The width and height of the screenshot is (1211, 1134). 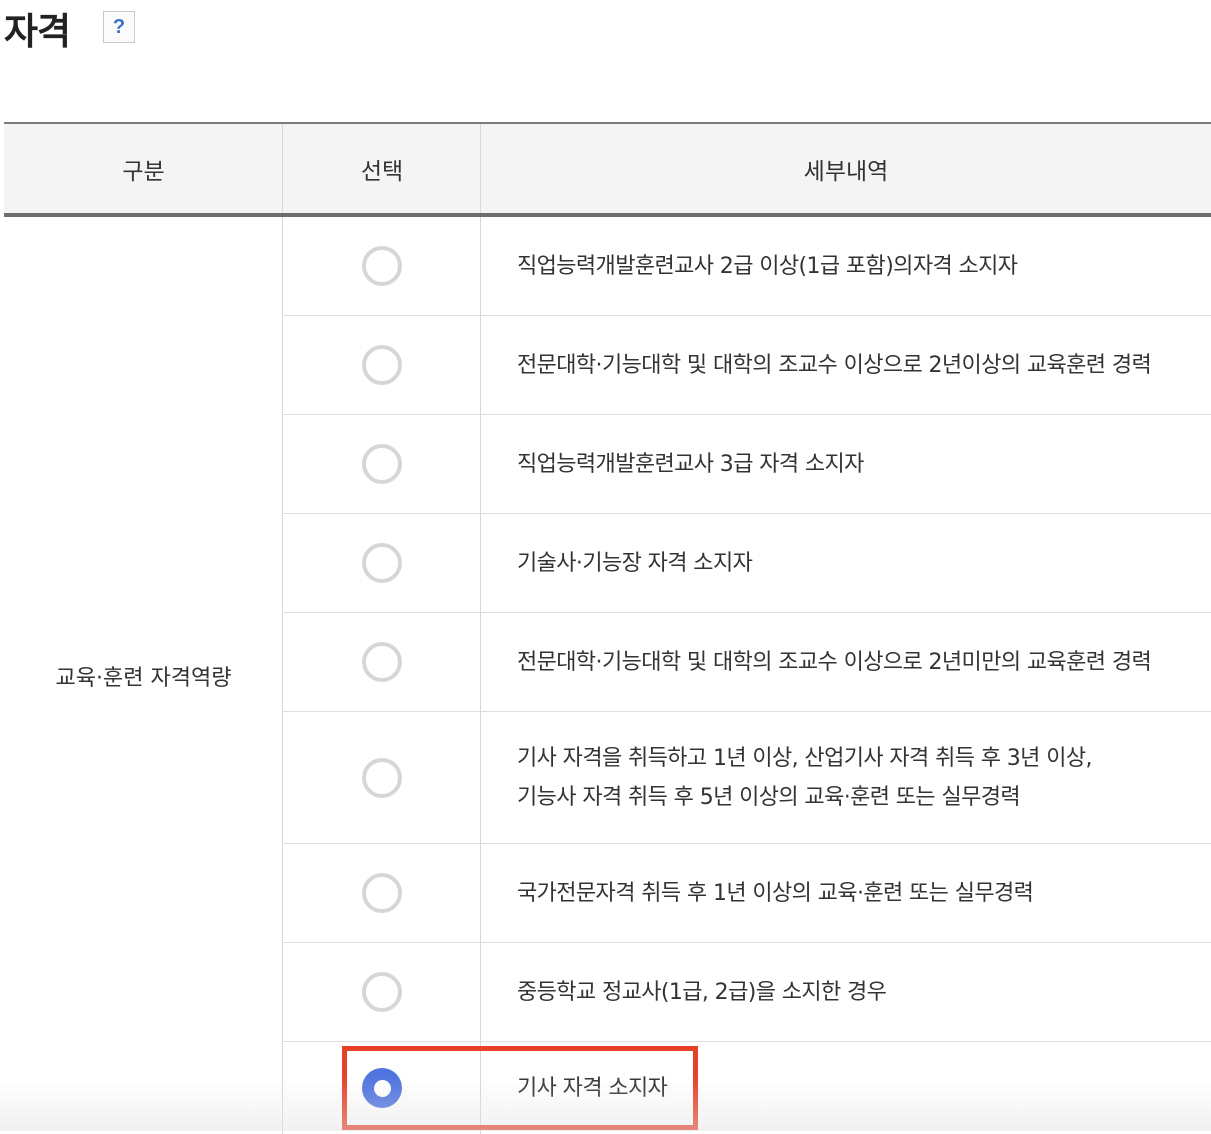 I want to click on detail-cell: 기술사·기능장 자격 소지자, so click(x=864, y=563).